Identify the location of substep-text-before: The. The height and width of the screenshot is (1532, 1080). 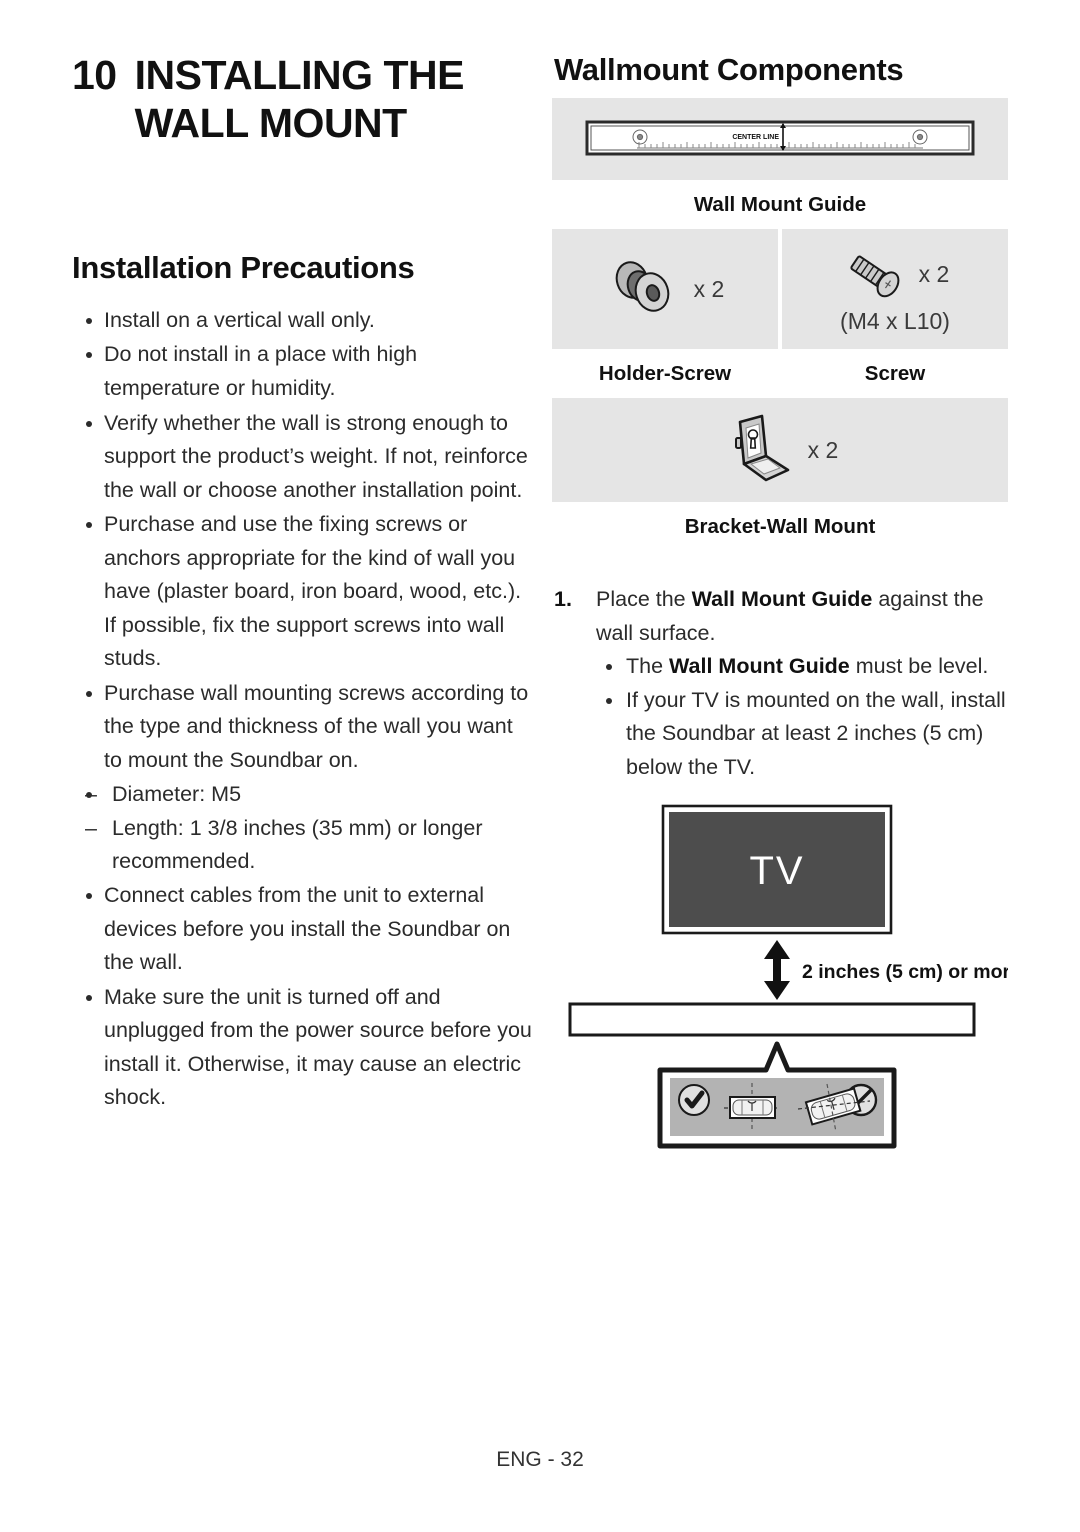
(648, 666).